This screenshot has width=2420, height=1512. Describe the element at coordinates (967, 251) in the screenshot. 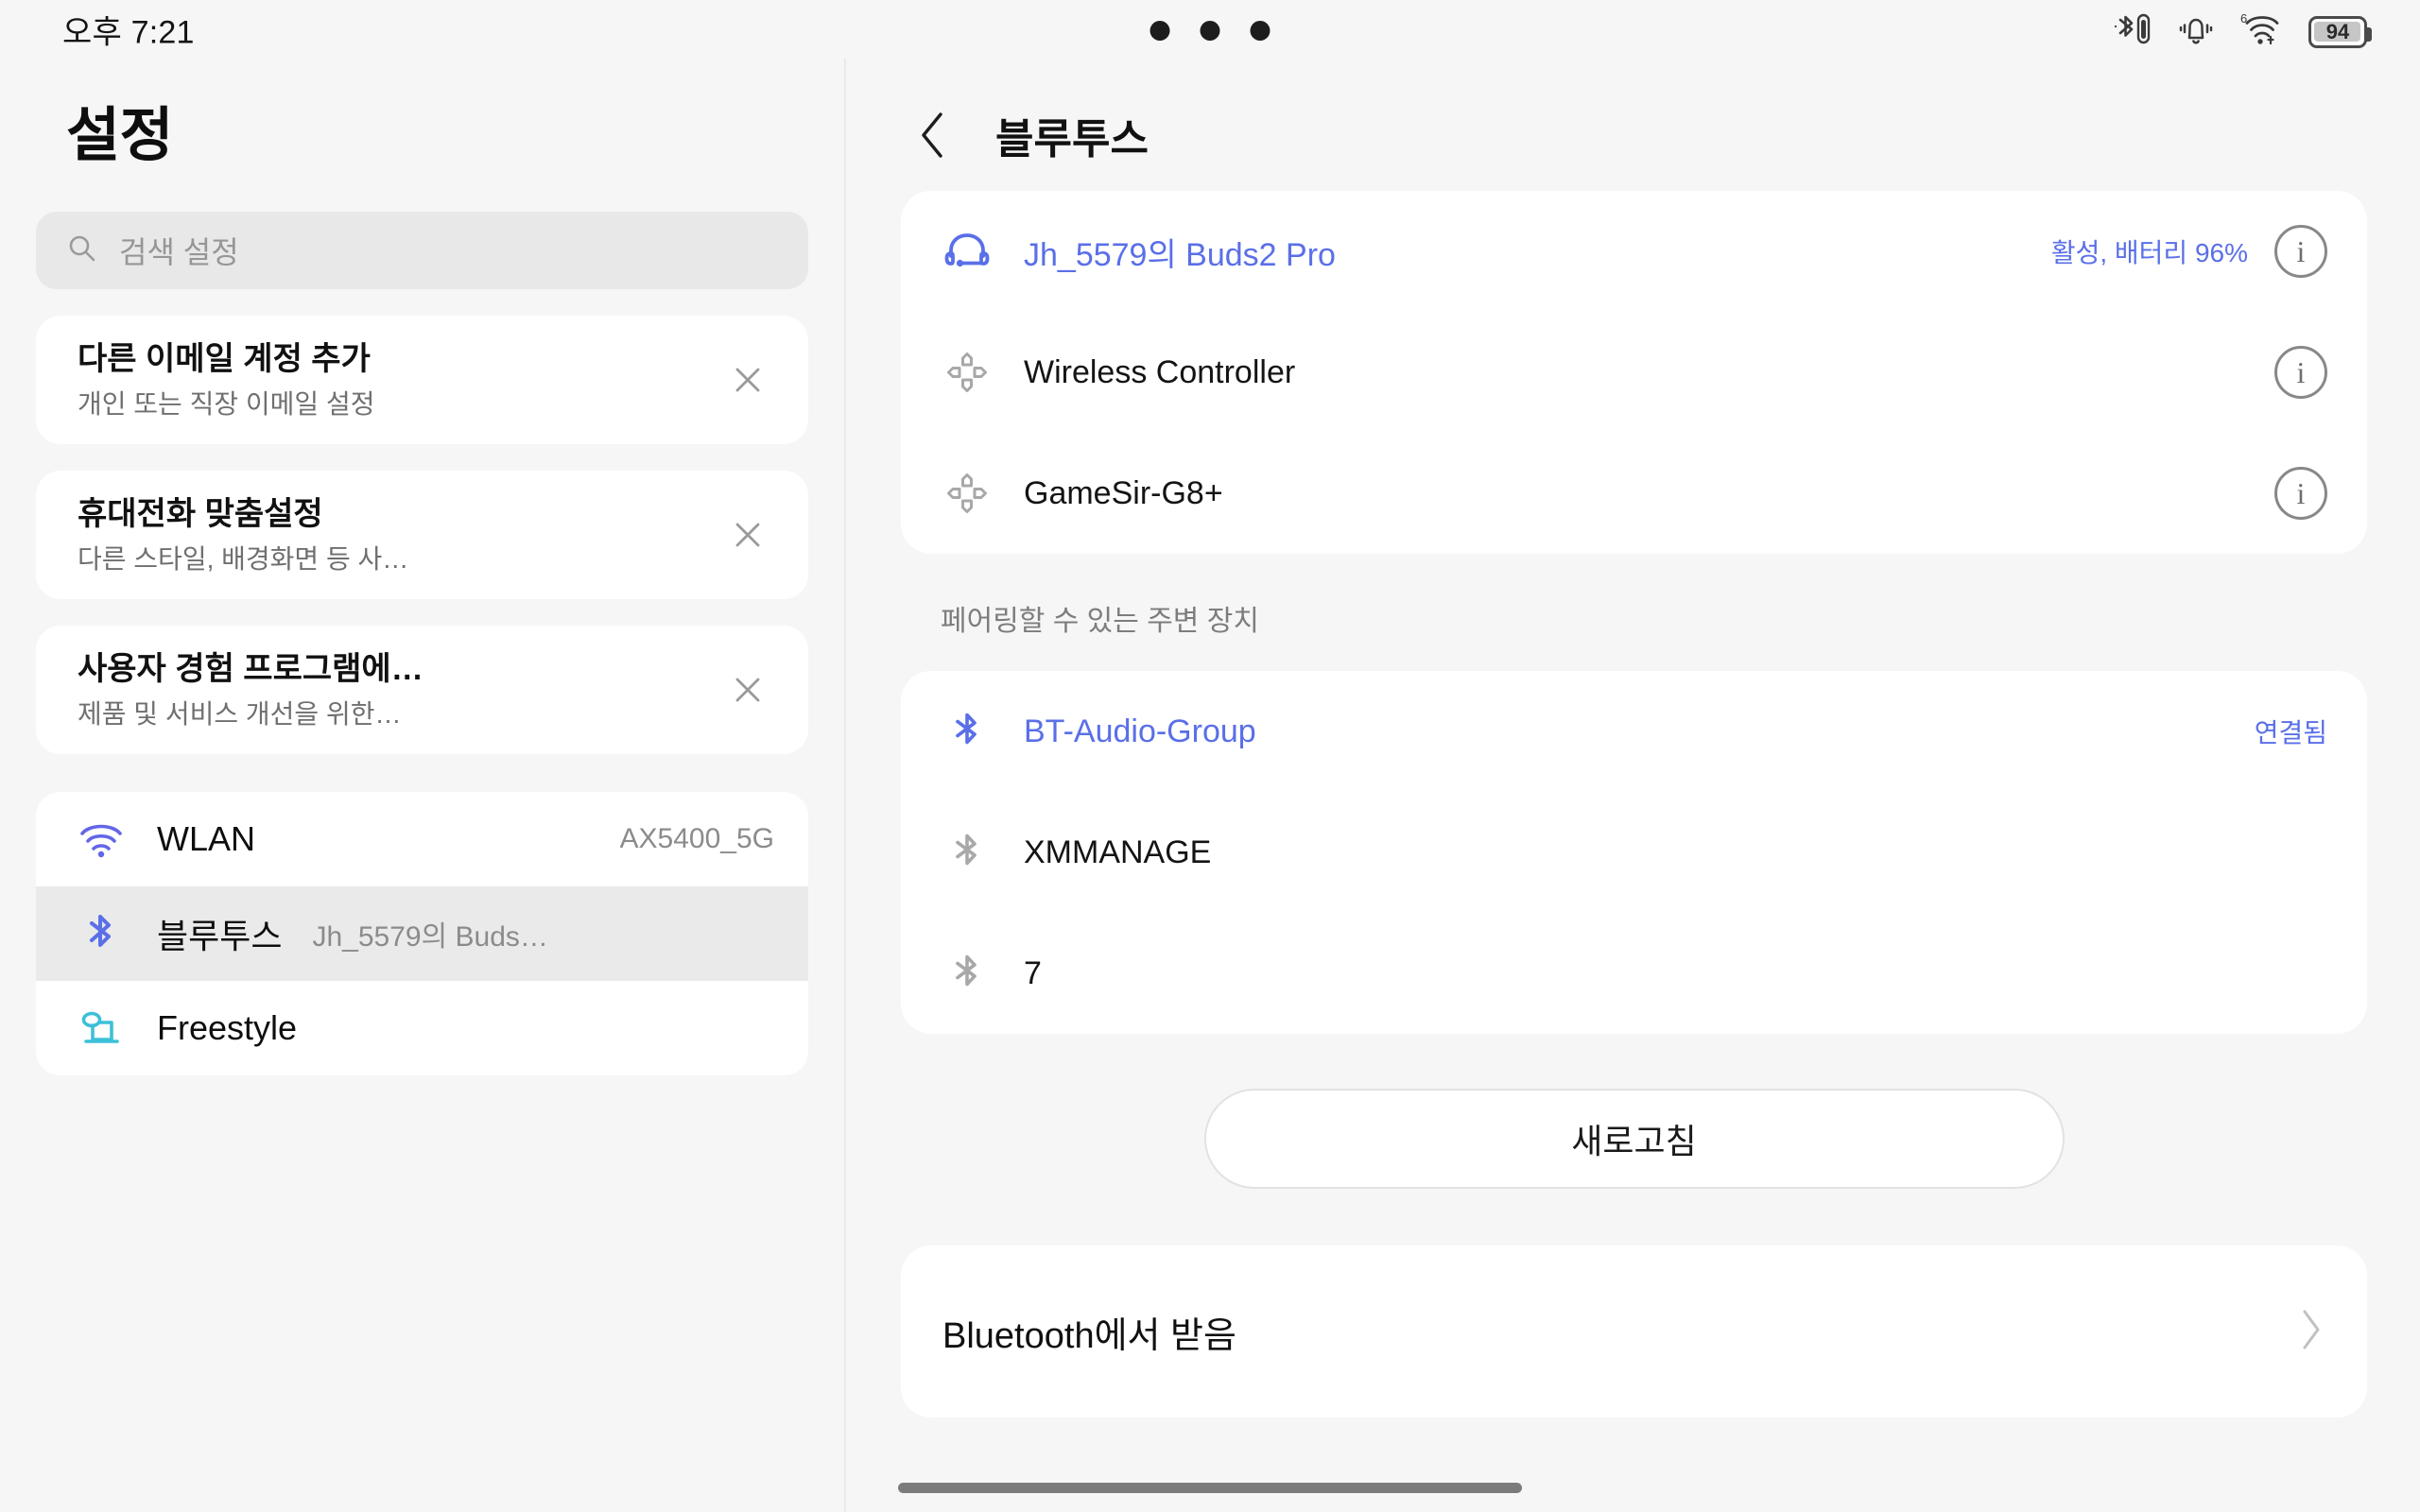

I see `headset-icon` at that location.